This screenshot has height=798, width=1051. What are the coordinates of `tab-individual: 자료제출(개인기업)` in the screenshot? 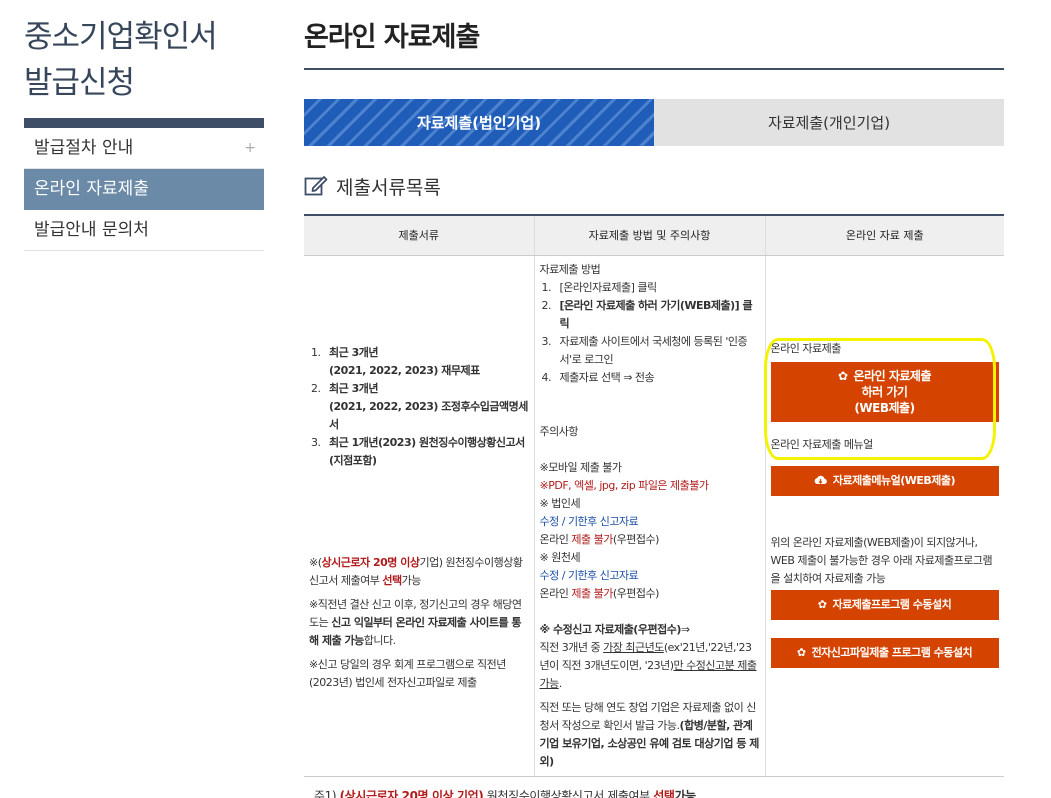 It's located at (829, 122).